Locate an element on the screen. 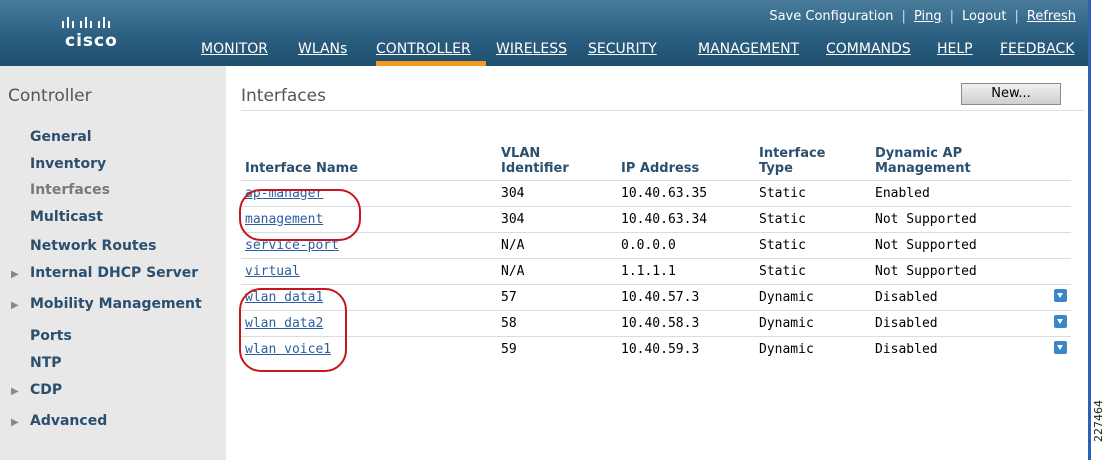 The height and width of the screenshot is (460, 1118). column-header-vlan-identifier-text: VLAN Identifier is located at coordinates (535, 161).